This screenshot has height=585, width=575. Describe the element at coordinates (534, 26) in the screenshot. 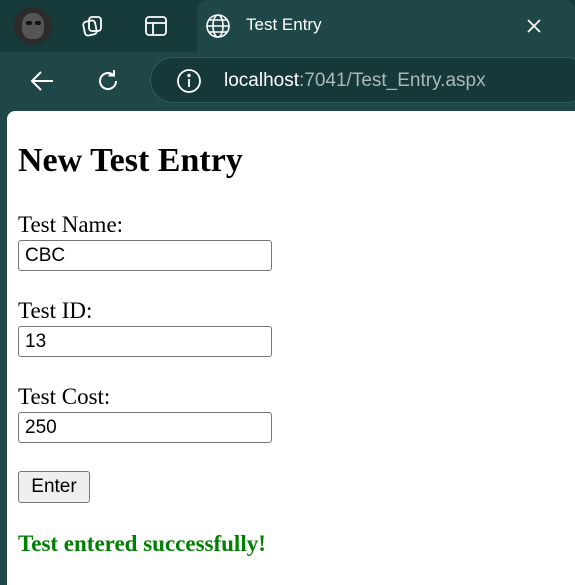

I see `close-icon` at that location.